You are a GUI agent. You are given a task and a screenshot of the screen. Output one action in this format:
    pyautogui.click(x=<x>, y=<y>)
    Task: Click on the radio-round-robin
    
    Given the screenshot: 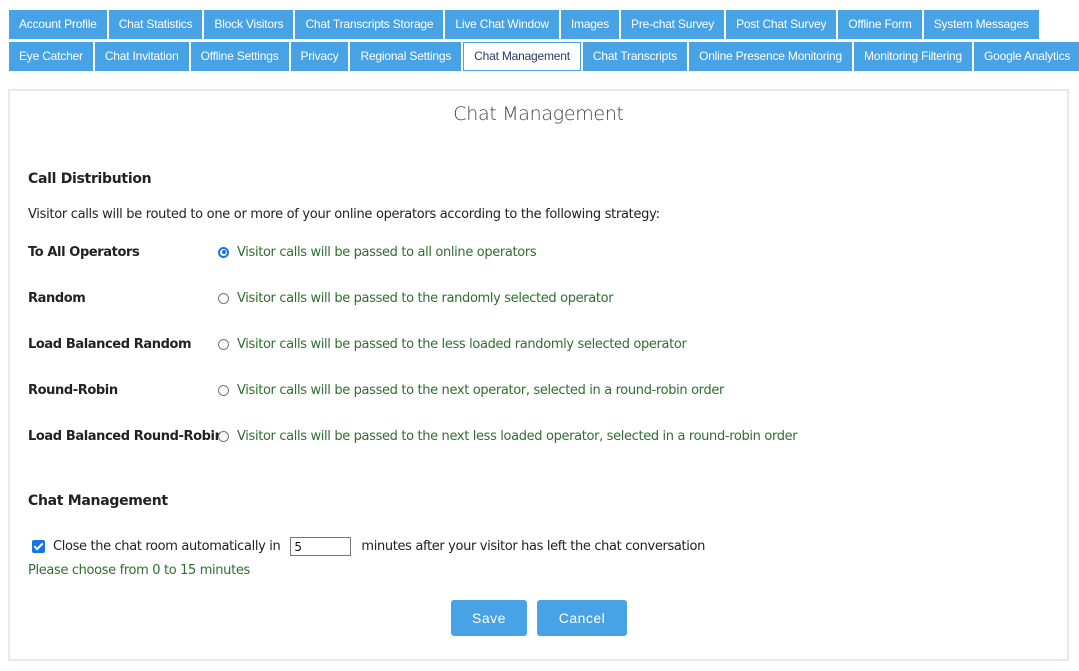 What is the action you would take?
    pyautogui.click(x=223, y=390)
    